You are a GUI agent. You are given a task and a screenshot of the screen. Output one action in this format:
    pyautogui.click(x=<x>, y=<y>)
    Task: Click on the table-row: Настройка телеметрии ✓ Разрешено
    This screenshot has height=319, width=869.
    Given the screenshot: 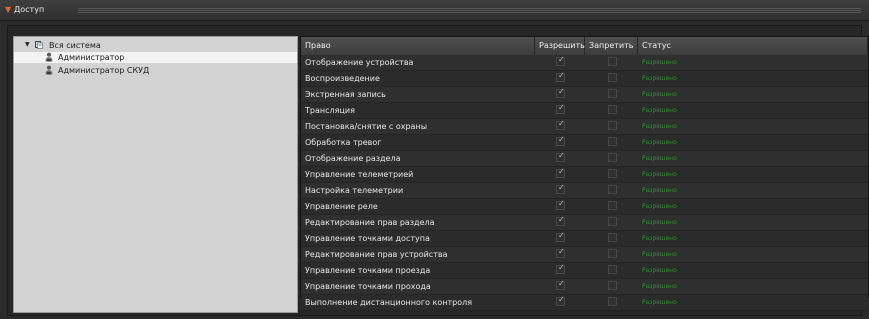 What is the action you would take?
    pyautogui.click(x=584, y=191)
    